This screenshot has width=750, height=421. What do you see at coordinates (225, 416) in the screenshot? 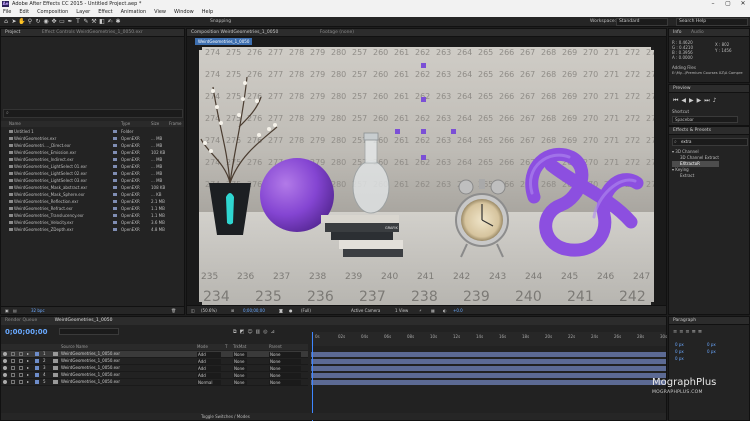
I see `toggle-switches-modes: Toggle Switches / Modes` at bounding box center [225, 416].